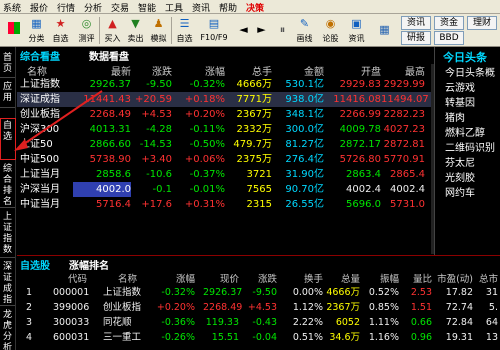  Describe the element at coordinates (158, 30) in the screenshot. I see `simulate-button: ♟ 模拟` at that location.